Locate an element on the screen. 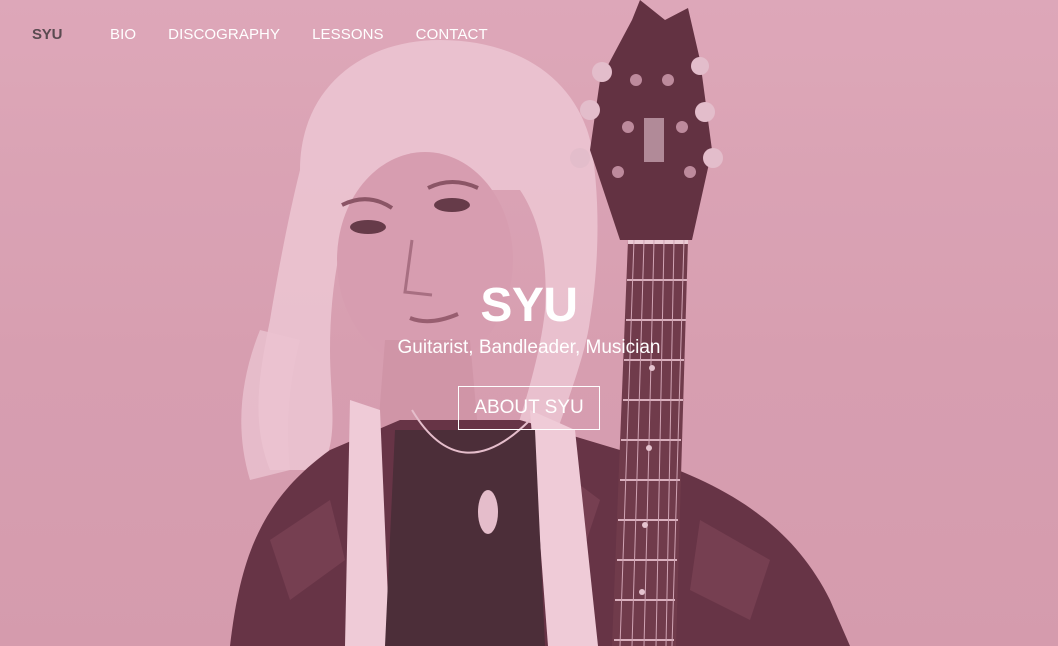 The image size is (1058, 646). nav-item-discography: DISCOGRAPHY is located at coordinates (224, 34).